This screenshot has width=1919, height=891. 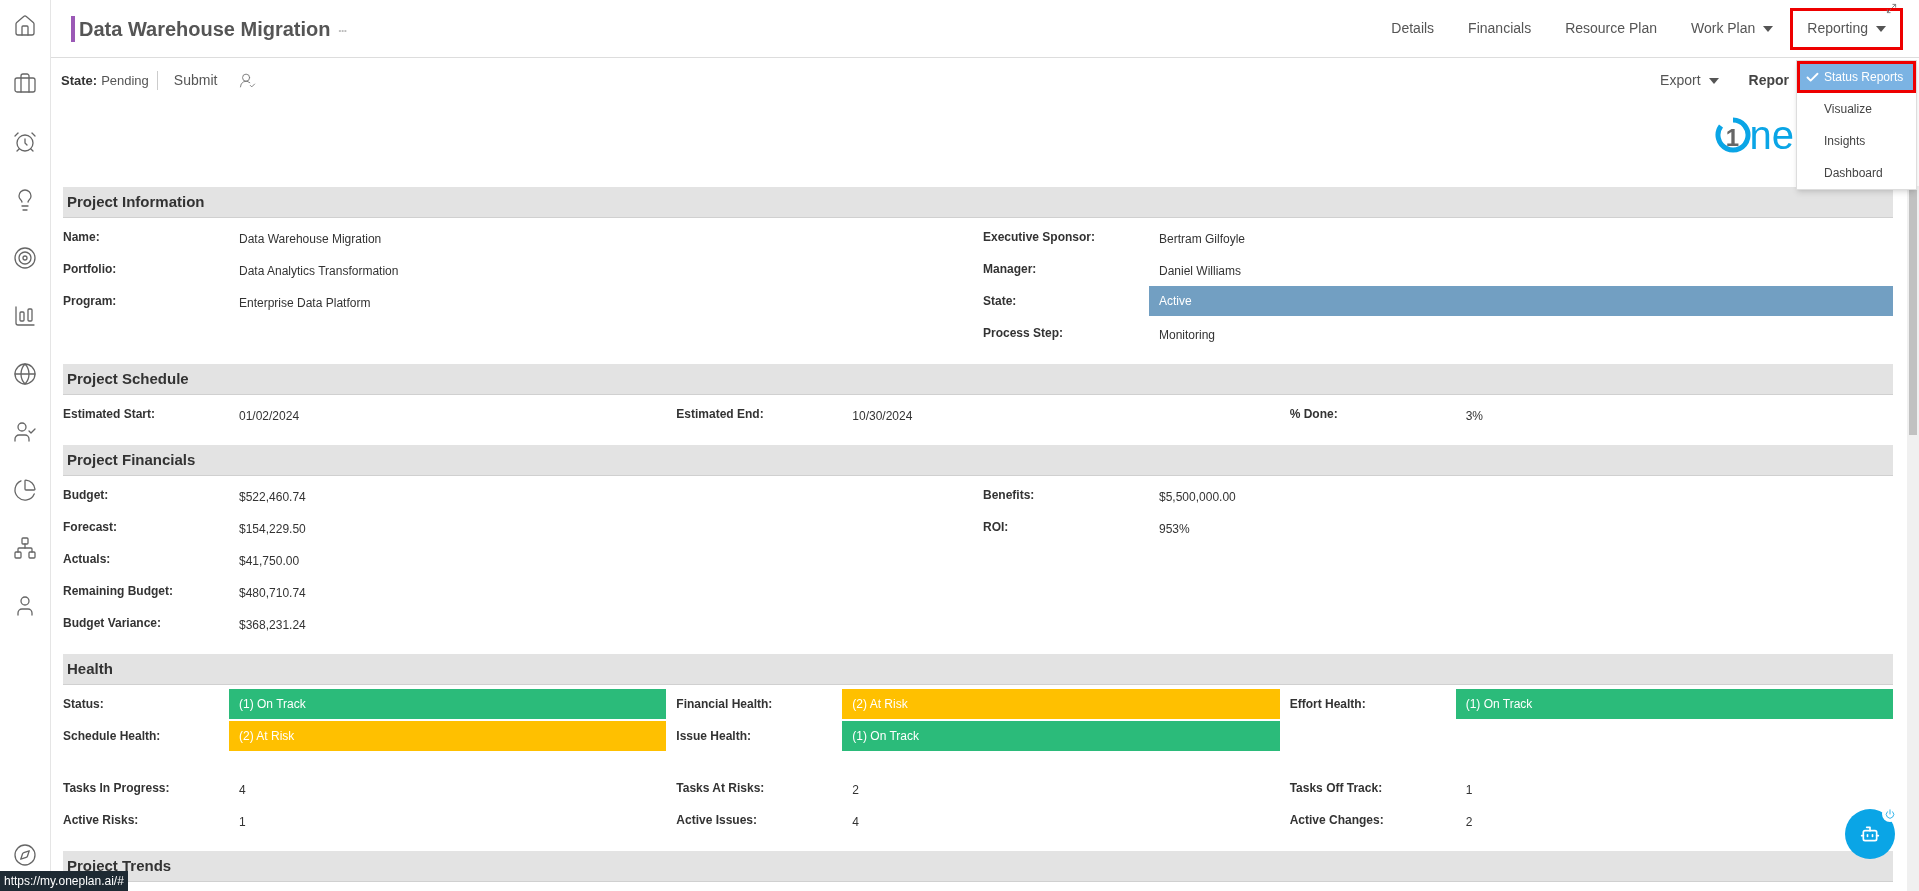 I want to click on field-label: Budget:, so click(x=86, y=495).